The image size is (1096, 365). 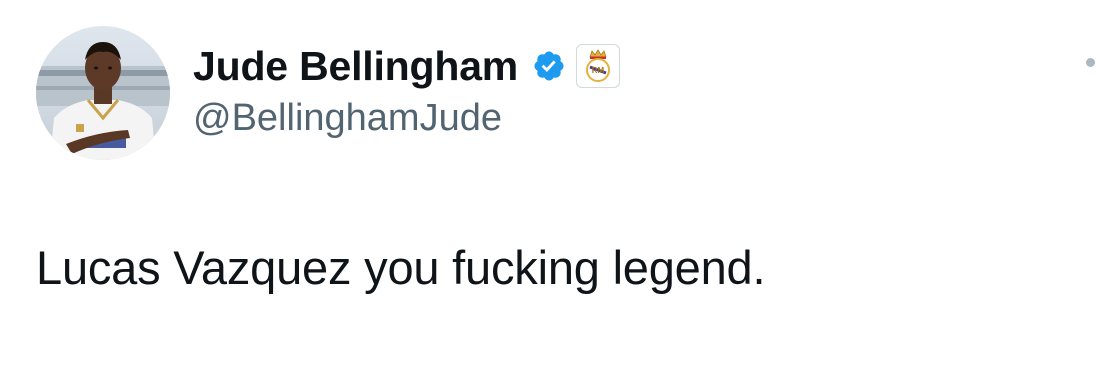 I want to click on affiliate-badge: RM, so click(x=598, y=66).